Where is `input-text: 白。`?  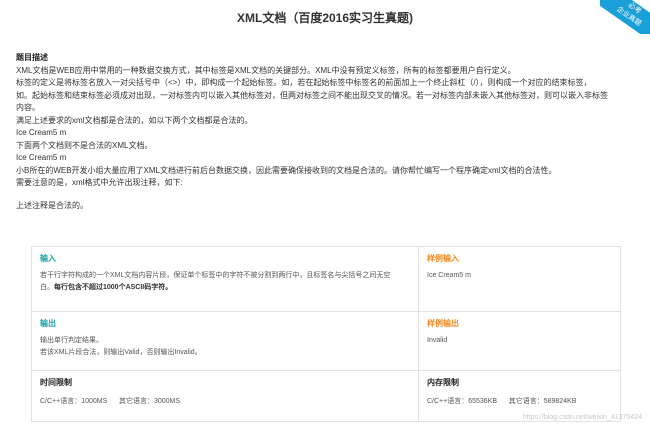 input-text: 白。 is located at coordinates (47, 287).